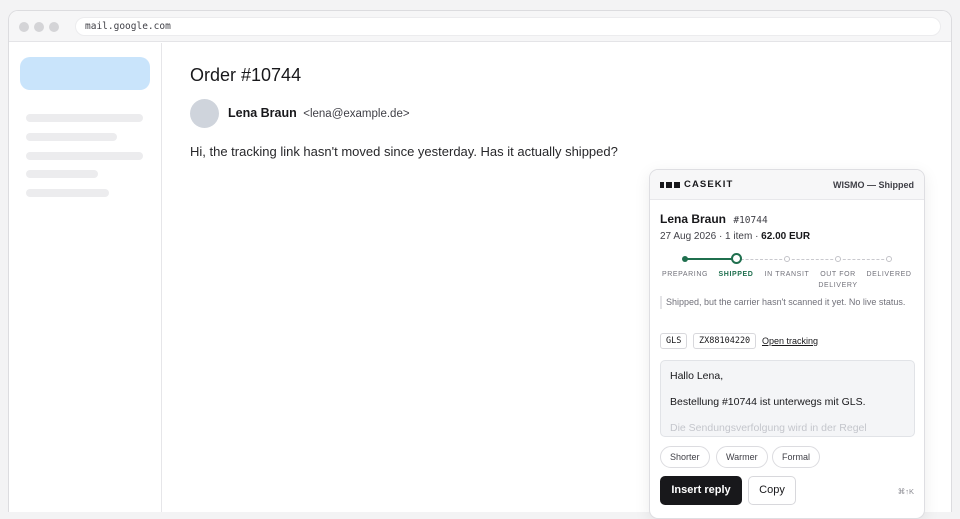  Describe the element at coordinates (508, 26) in the screenshot. I see `address-bar: mail.google.com` at that location.